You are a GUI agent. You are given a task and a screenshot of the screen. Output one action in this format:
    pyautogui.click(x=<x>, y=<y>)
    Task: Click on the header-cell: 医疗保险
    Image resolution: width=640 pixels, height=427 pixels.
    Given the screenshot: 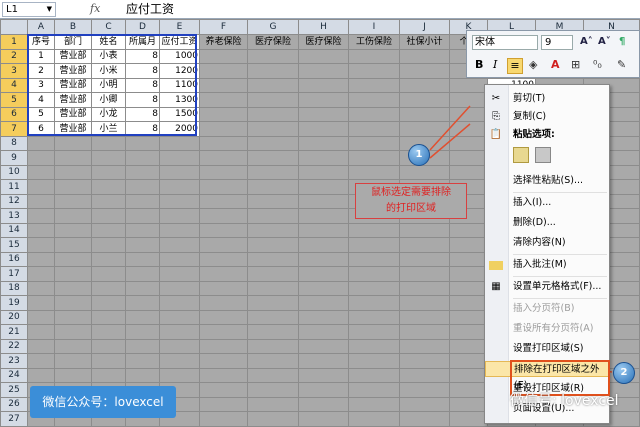 What is the action you would take?
    pyautogui.click(x=323, y=42)
    